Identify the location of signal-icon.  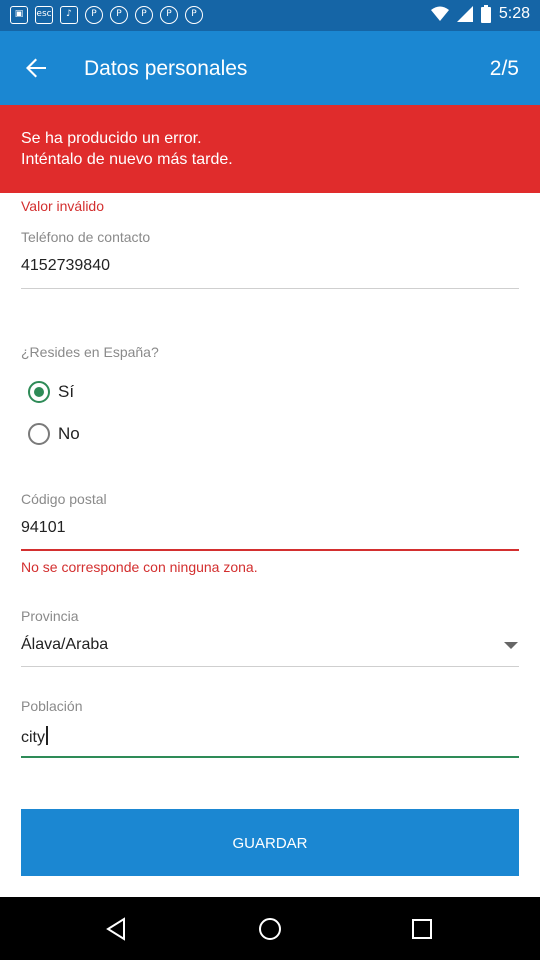
(464, 14).